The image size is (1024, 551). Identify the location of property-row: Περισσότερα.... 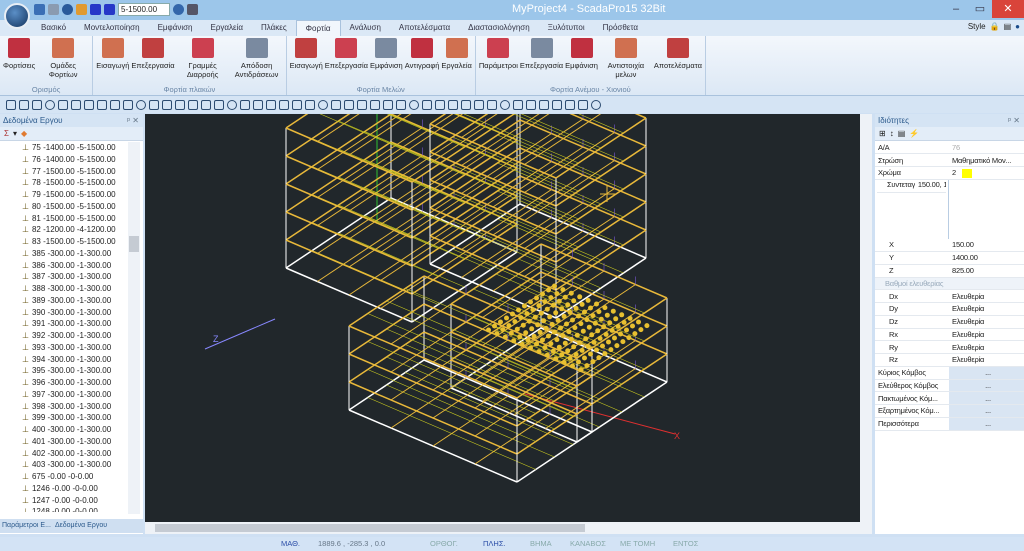
(949, 424).